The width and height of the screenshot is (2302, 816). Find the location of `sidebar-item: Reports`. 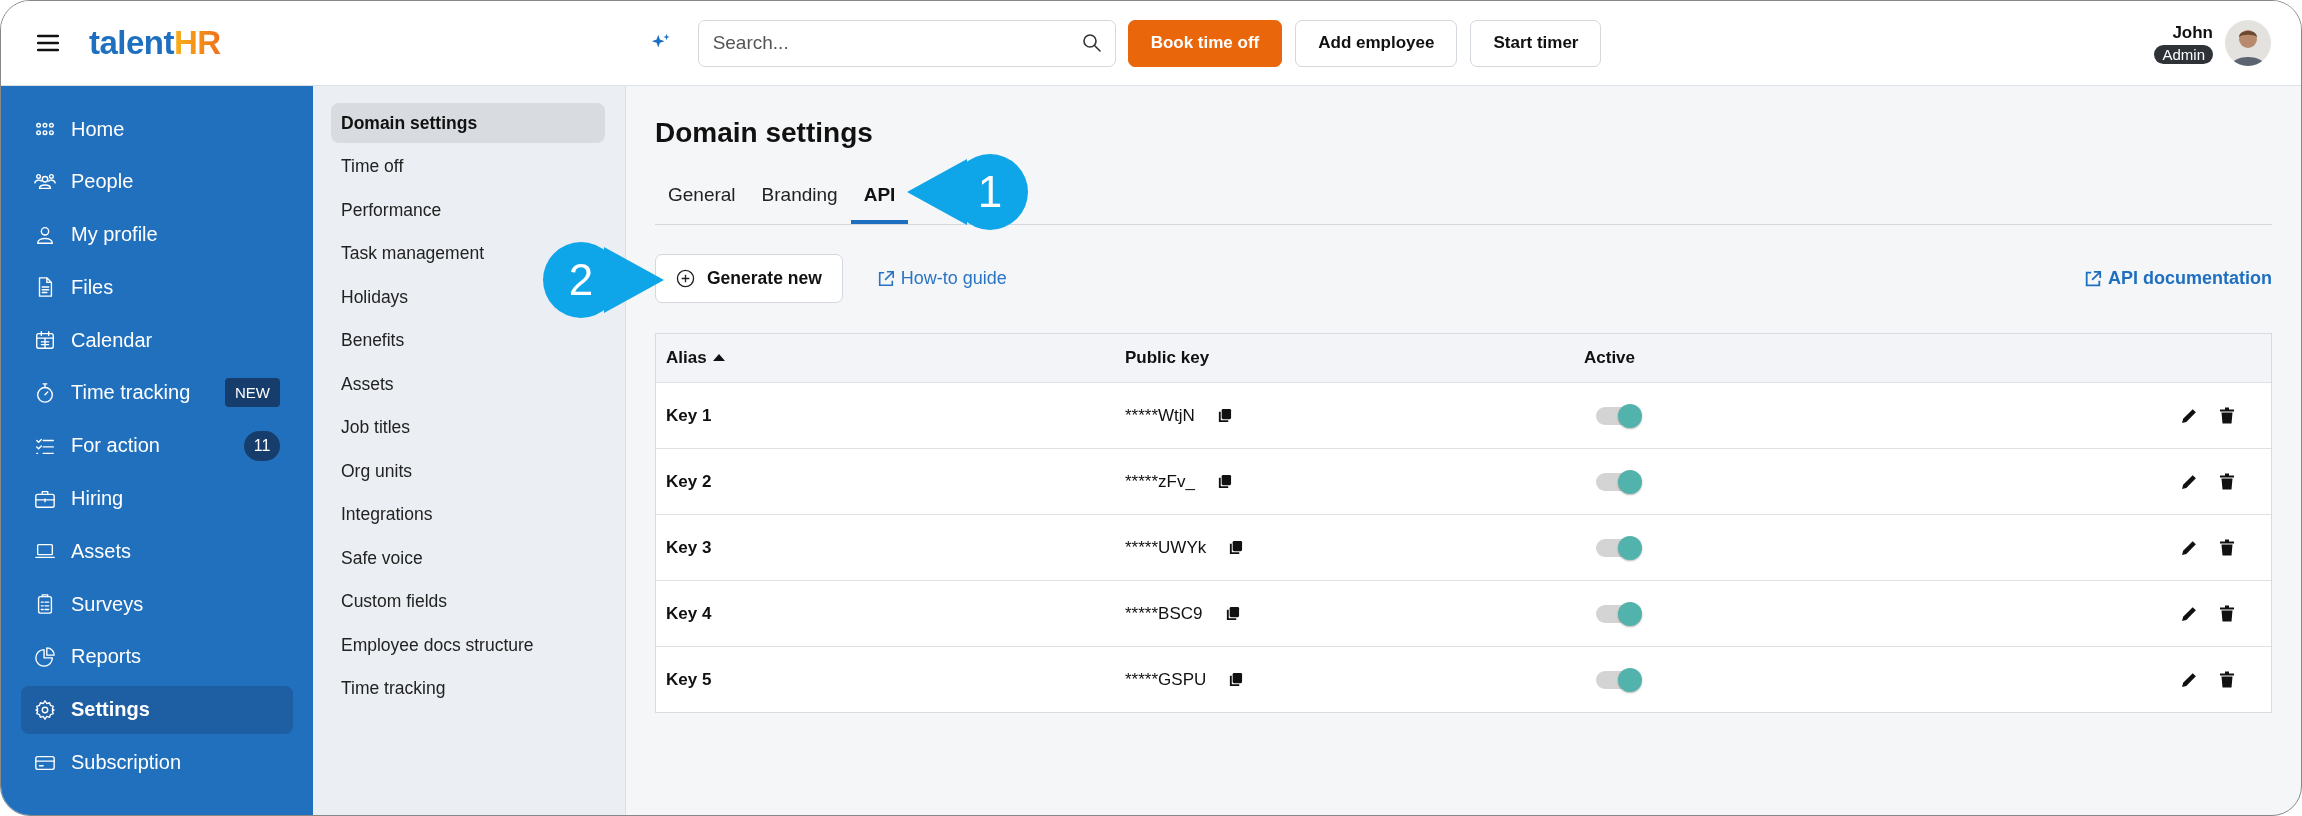

sidebar-item: Reports is located at coordinates (157, 656).